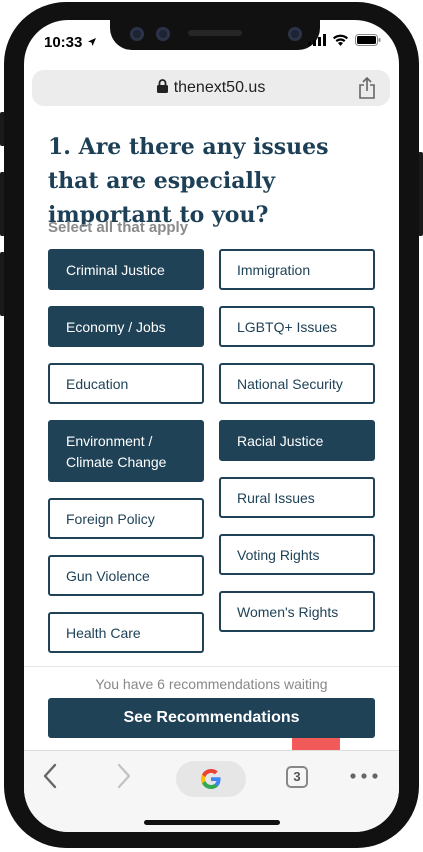 Image resolution: width=423 pixels, height=852 pixels. I want to click on issue-immigration: Immigration, so click(297, 269).